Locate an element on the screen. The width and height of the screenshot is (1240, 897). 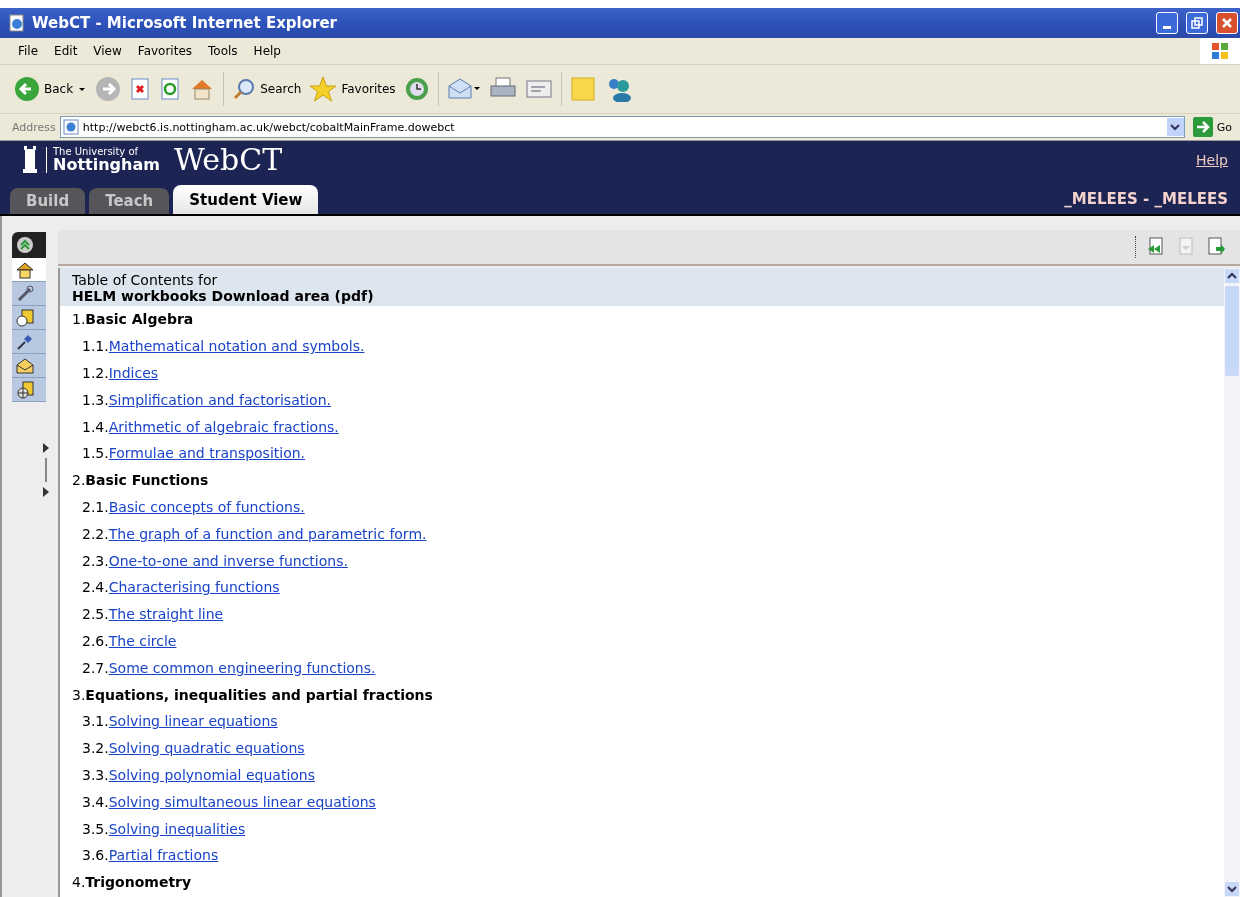
browser-icon is located at coordinates (17, 23).